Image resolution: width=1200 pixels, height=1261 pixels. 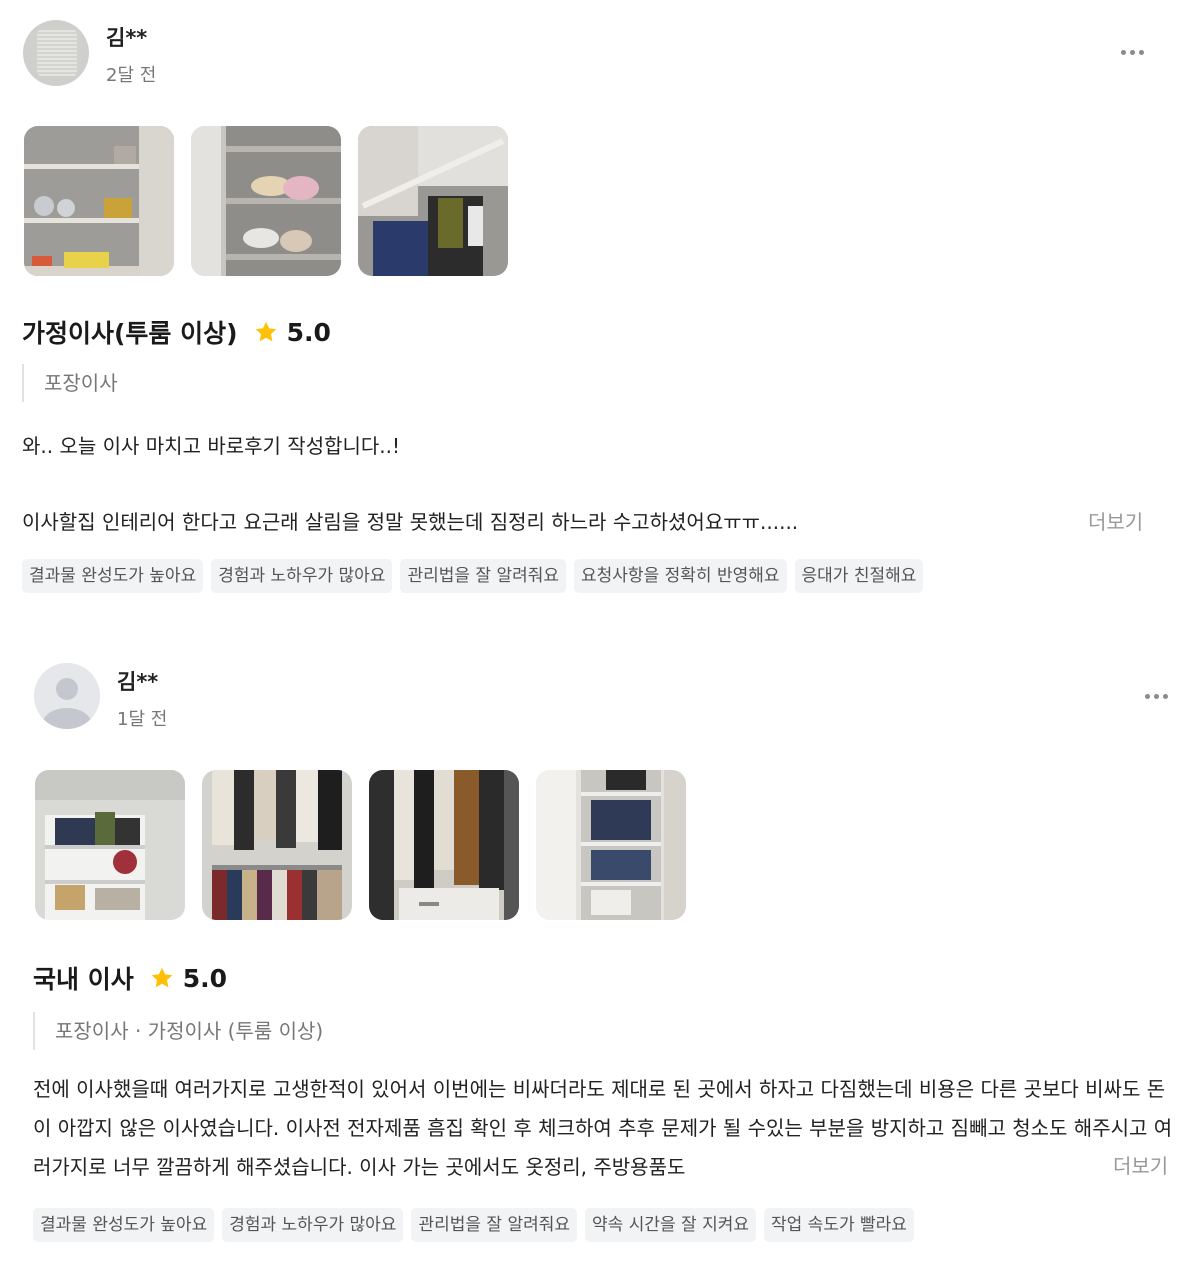 I want to click on review-title-row: 가정이사(투룸 이상) 5.0, so click(x=176, y=332).